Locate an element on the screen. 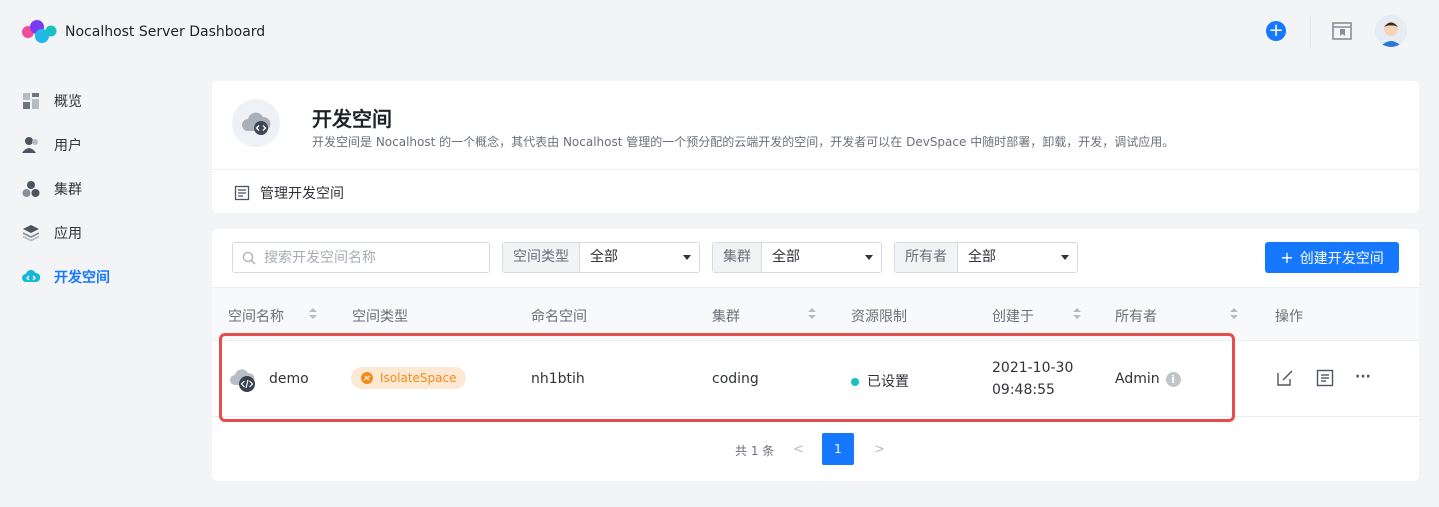 The width and height of the screenshot is (1439, 507). dashboard-icon is located at coordinates (1342, 31).